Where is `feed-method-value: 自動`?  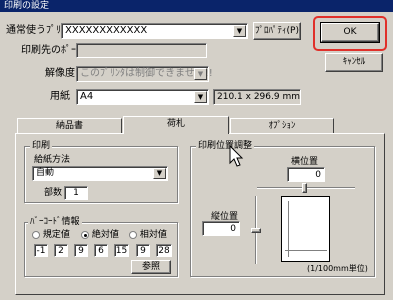
feed-method-value: 自動 is located at coordinates (45, 173).